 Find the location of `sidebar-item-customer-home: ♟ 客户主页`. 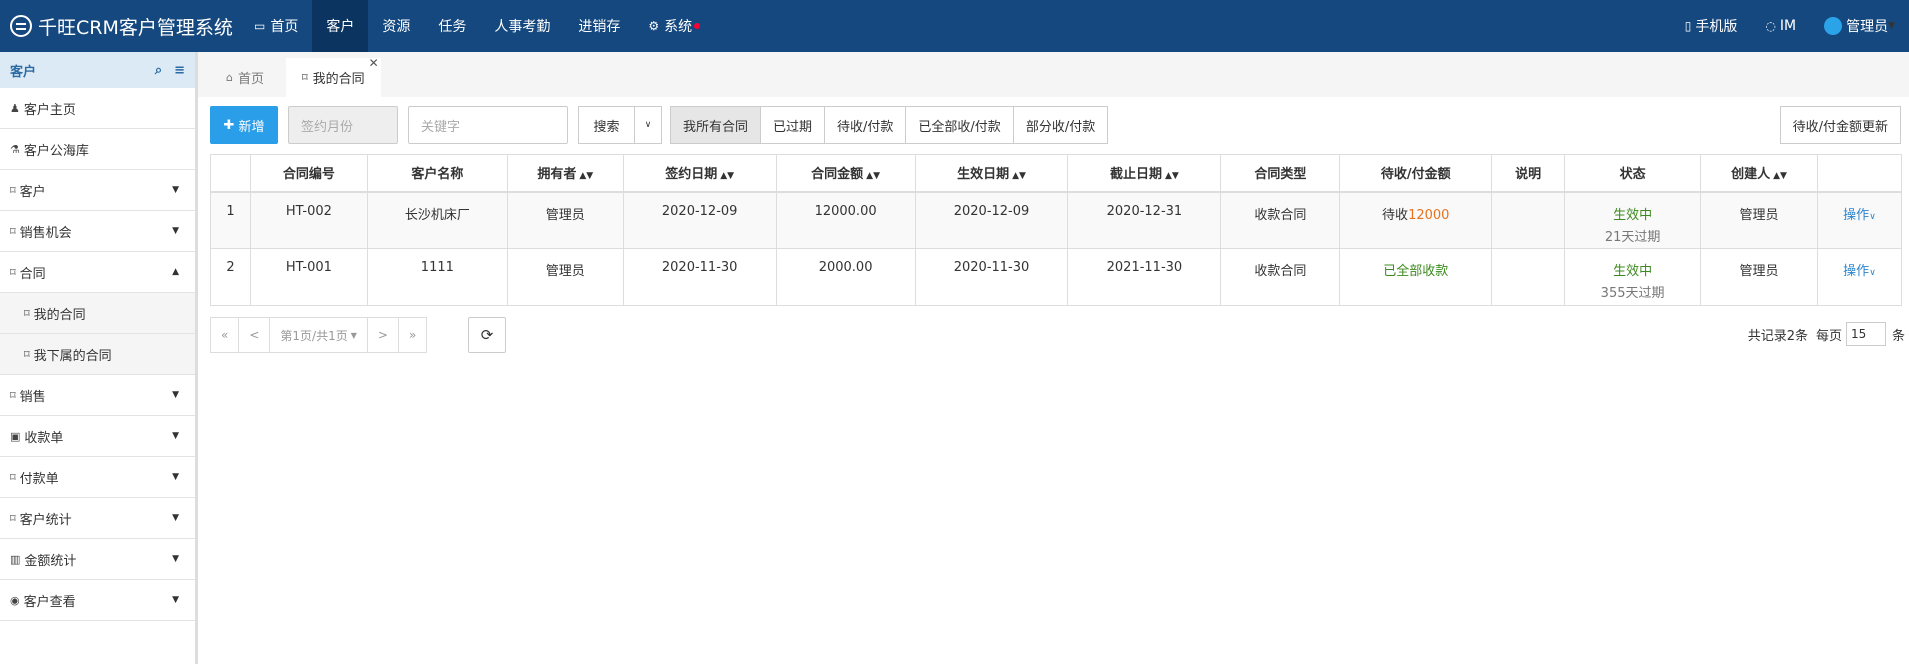

sidebar-item-customer-home: ♟ 客户主页 is located at coordinates (97, 108).